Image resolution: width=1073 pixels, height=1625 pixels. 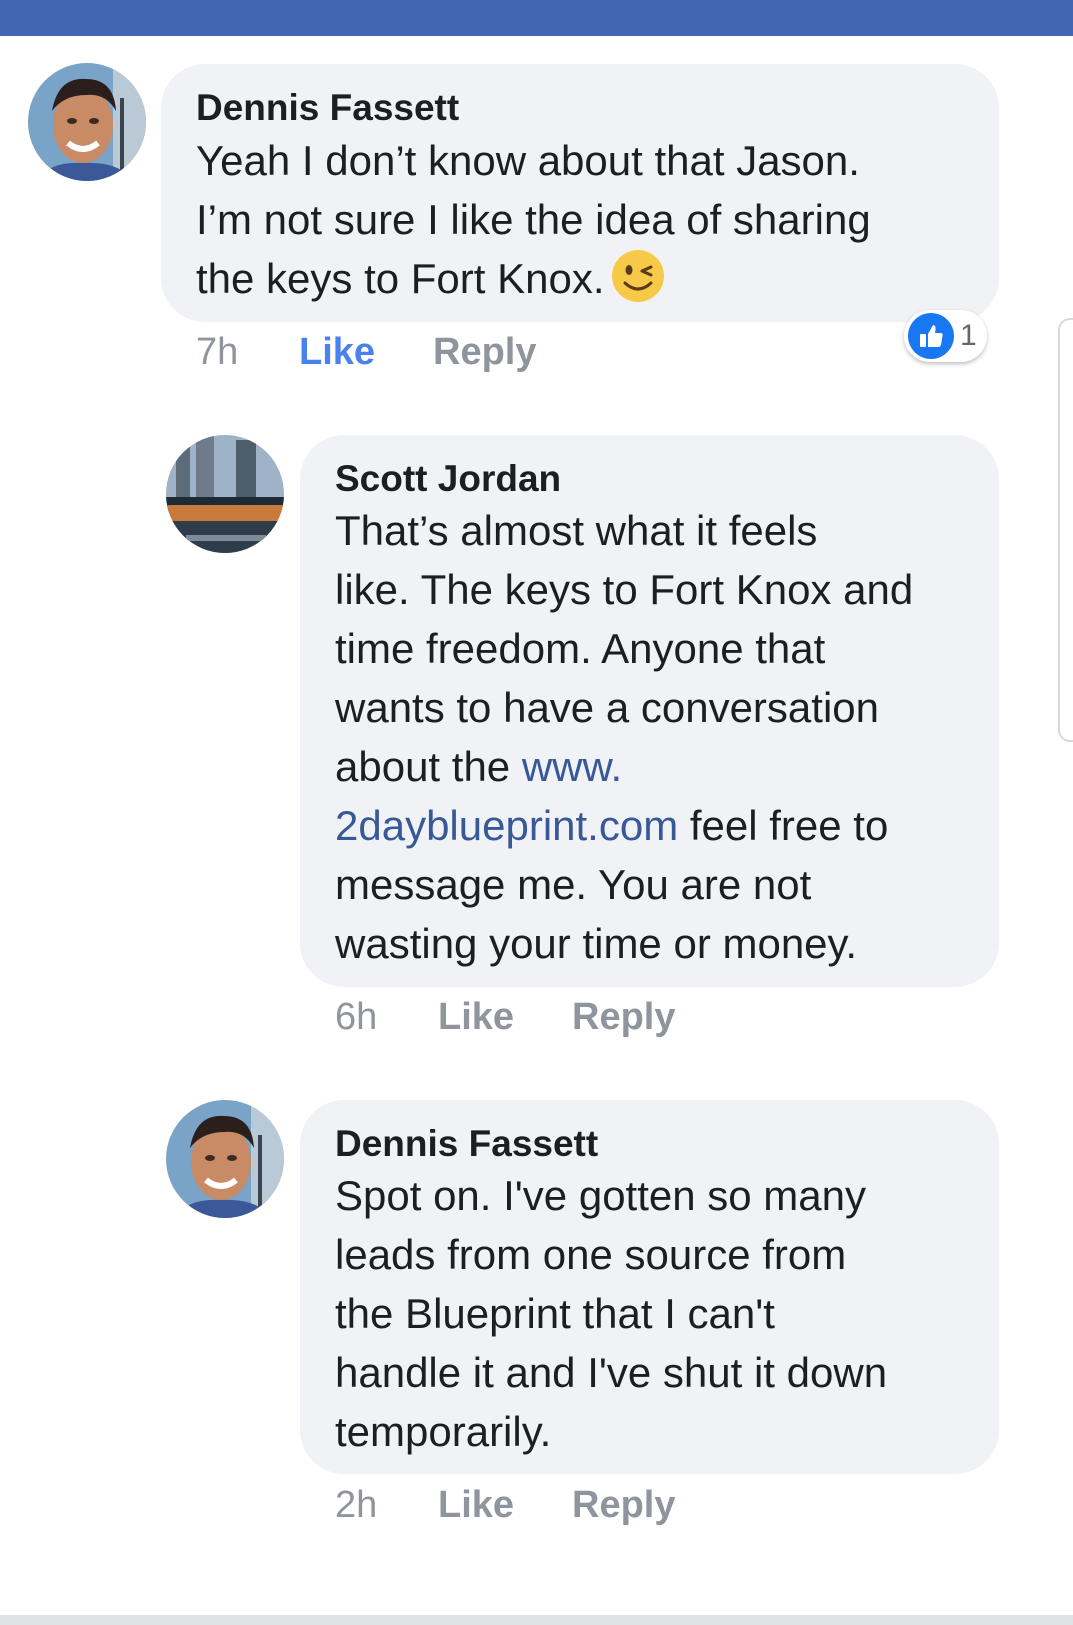 What do you see at coordinates (637, 276) in the screenshot?
I see `winking-face-icon` at bounding box center [637, 276].